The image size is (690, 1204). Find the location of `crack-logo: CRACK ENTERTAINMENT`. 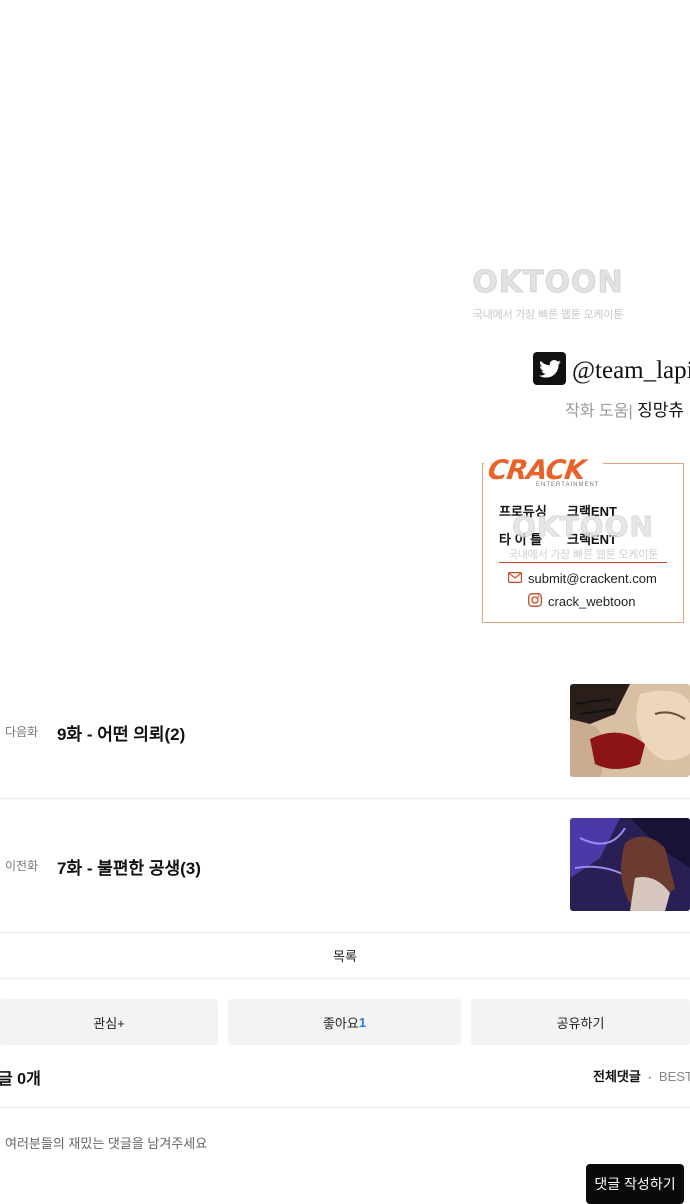

crack-logo: CRACK ENTERTAINMENT is located at coordinates (544, 471).